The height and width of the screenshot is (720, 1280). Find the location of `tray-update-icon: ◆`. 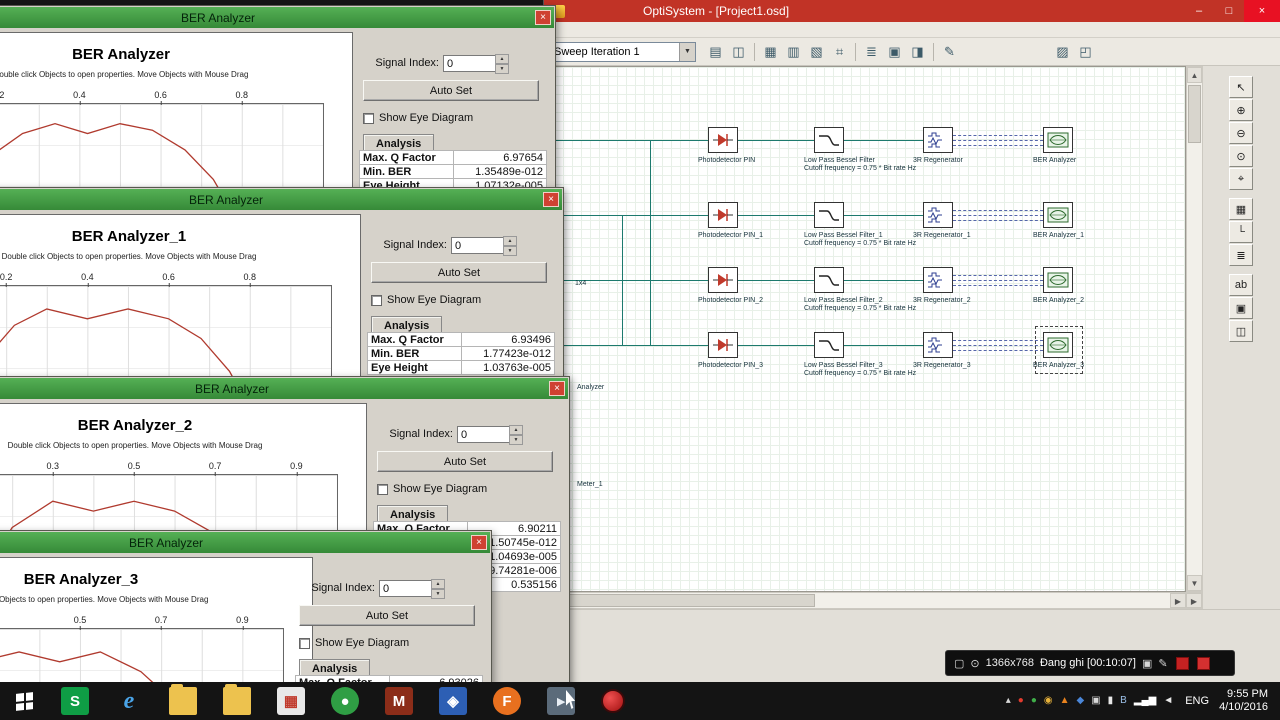

tray-update-icon: ◆ is located at coordinates (1081, 701).